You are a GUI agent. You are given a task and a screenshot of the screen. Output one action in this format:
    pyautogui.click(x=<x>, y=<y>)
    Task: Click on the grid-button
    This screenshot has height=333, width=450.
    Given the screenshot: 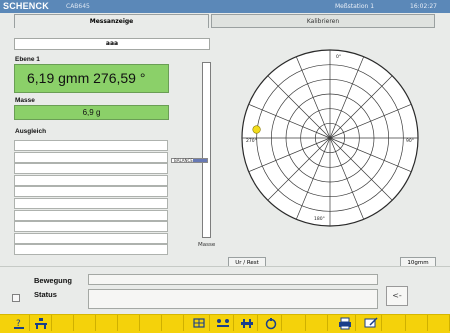 What is the action you would take?
    pyautogui.click(x=199, y=323)
    